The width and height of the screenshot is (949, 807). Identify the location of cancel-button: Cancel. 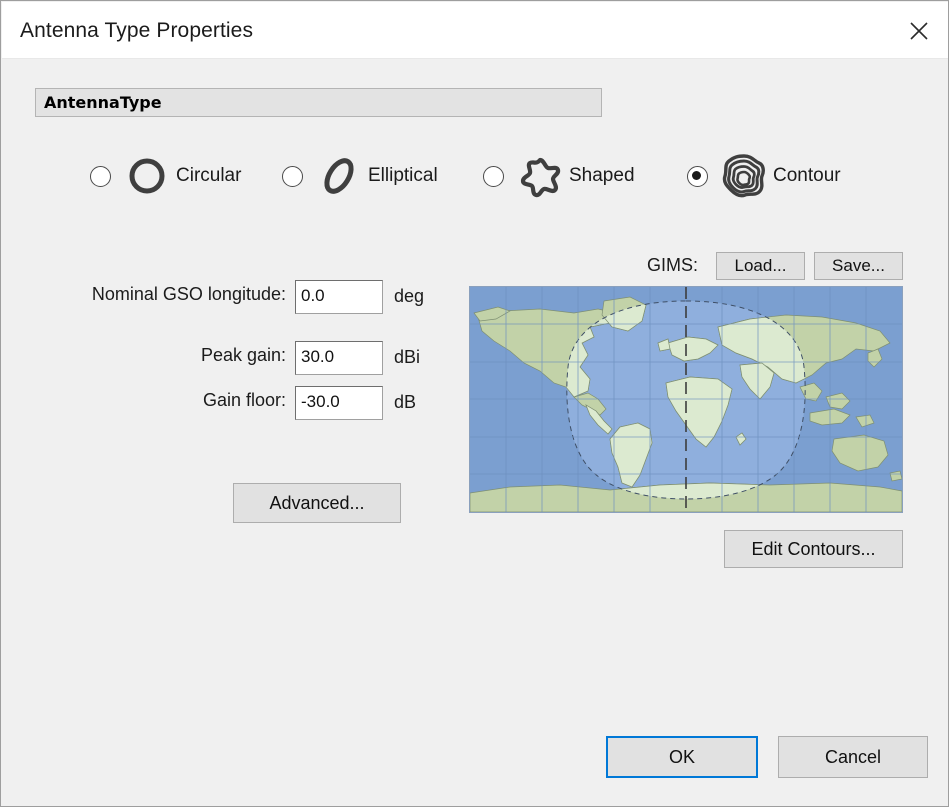
(853, 757).